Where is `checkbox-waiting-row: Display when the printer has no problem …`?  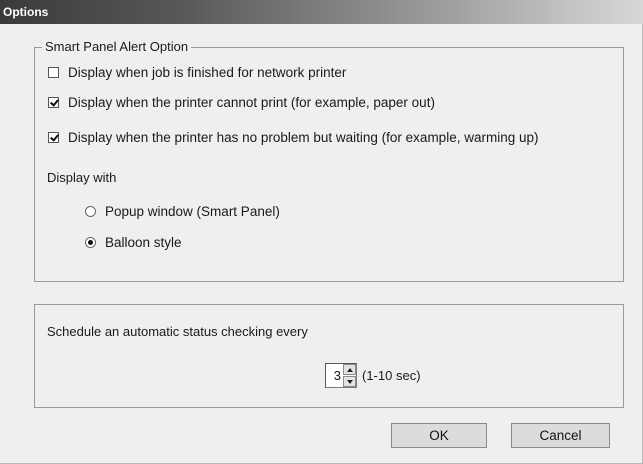
checkbox-waiting-row: Display when the printer has no problem … is located at coordinates (293, 137).